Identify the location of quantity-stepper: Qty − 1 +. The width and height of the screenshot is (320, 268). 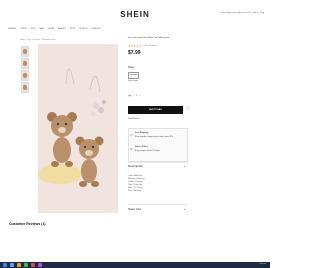
(134, 96).